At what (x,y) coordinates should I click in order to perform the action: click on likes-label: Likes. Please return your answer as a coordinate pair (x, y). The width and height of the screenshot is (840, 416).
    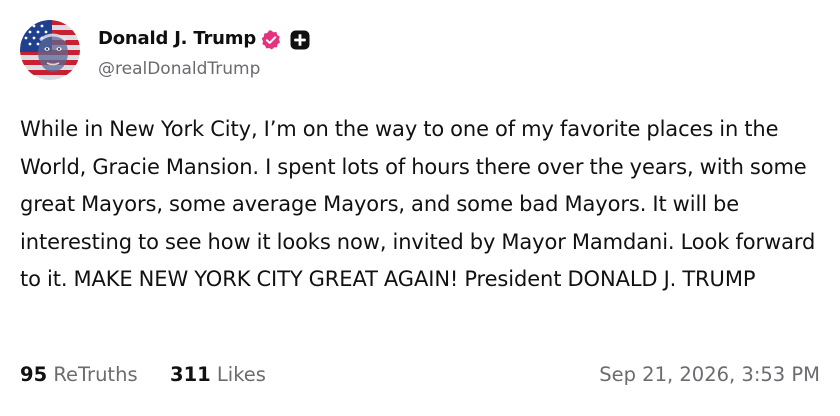
    Looking at the image, I should click on (241, 374).